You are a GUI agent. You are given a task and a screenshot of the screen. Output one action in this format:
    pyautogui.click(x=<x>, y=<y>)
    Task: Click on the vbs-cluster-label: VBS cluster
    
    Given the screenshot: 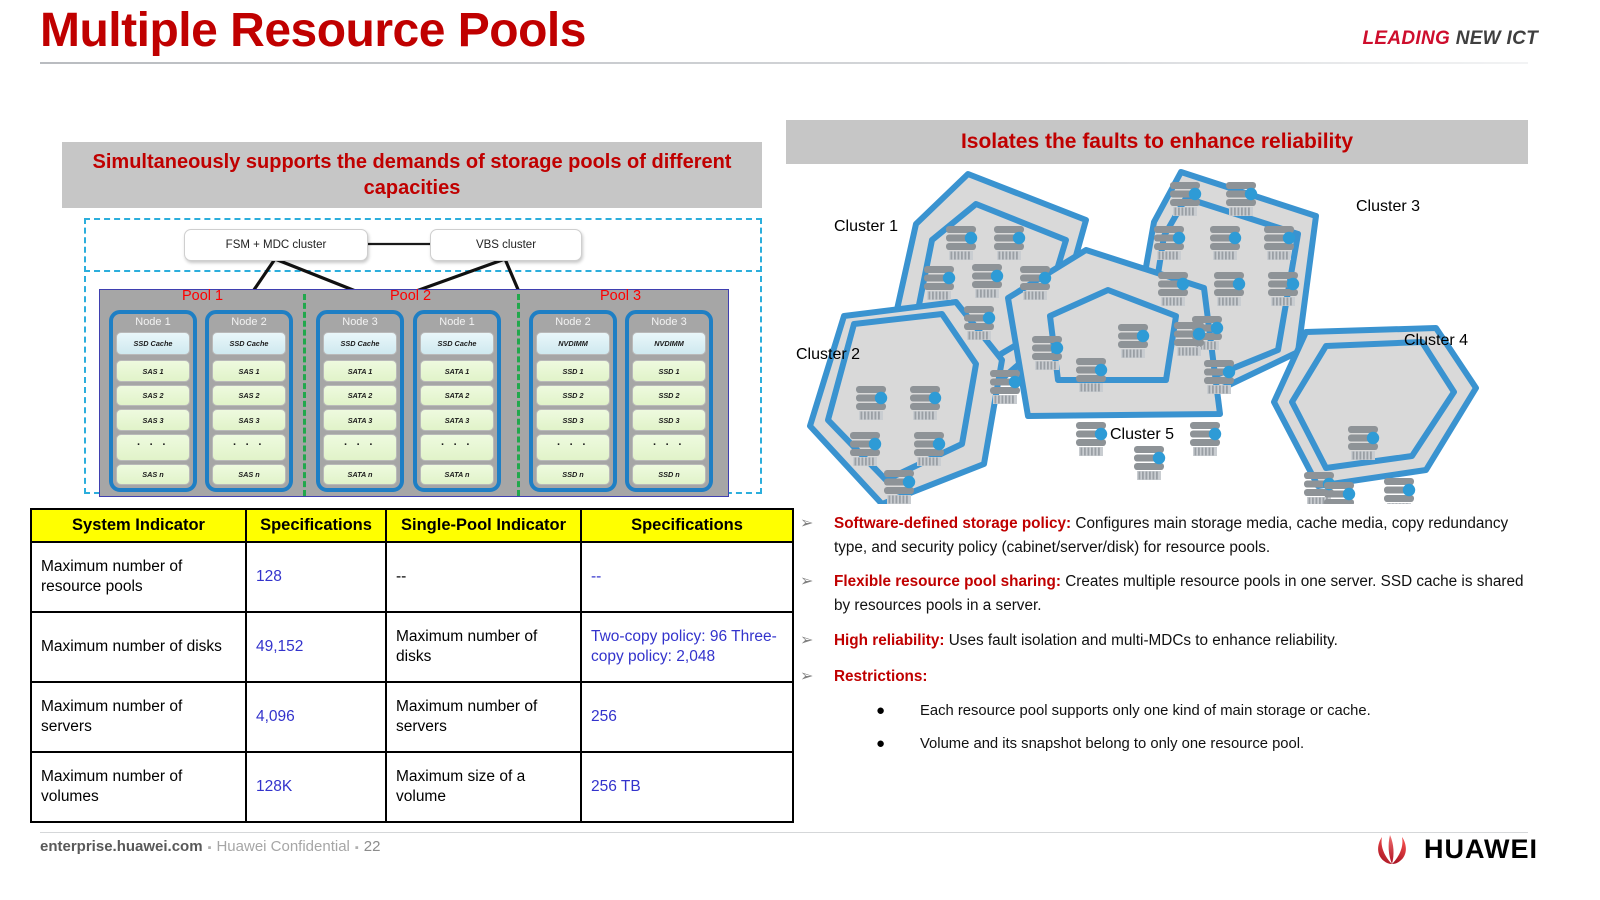 What is the action you would take?
    pyautogui.click(x=506, y=245)
    